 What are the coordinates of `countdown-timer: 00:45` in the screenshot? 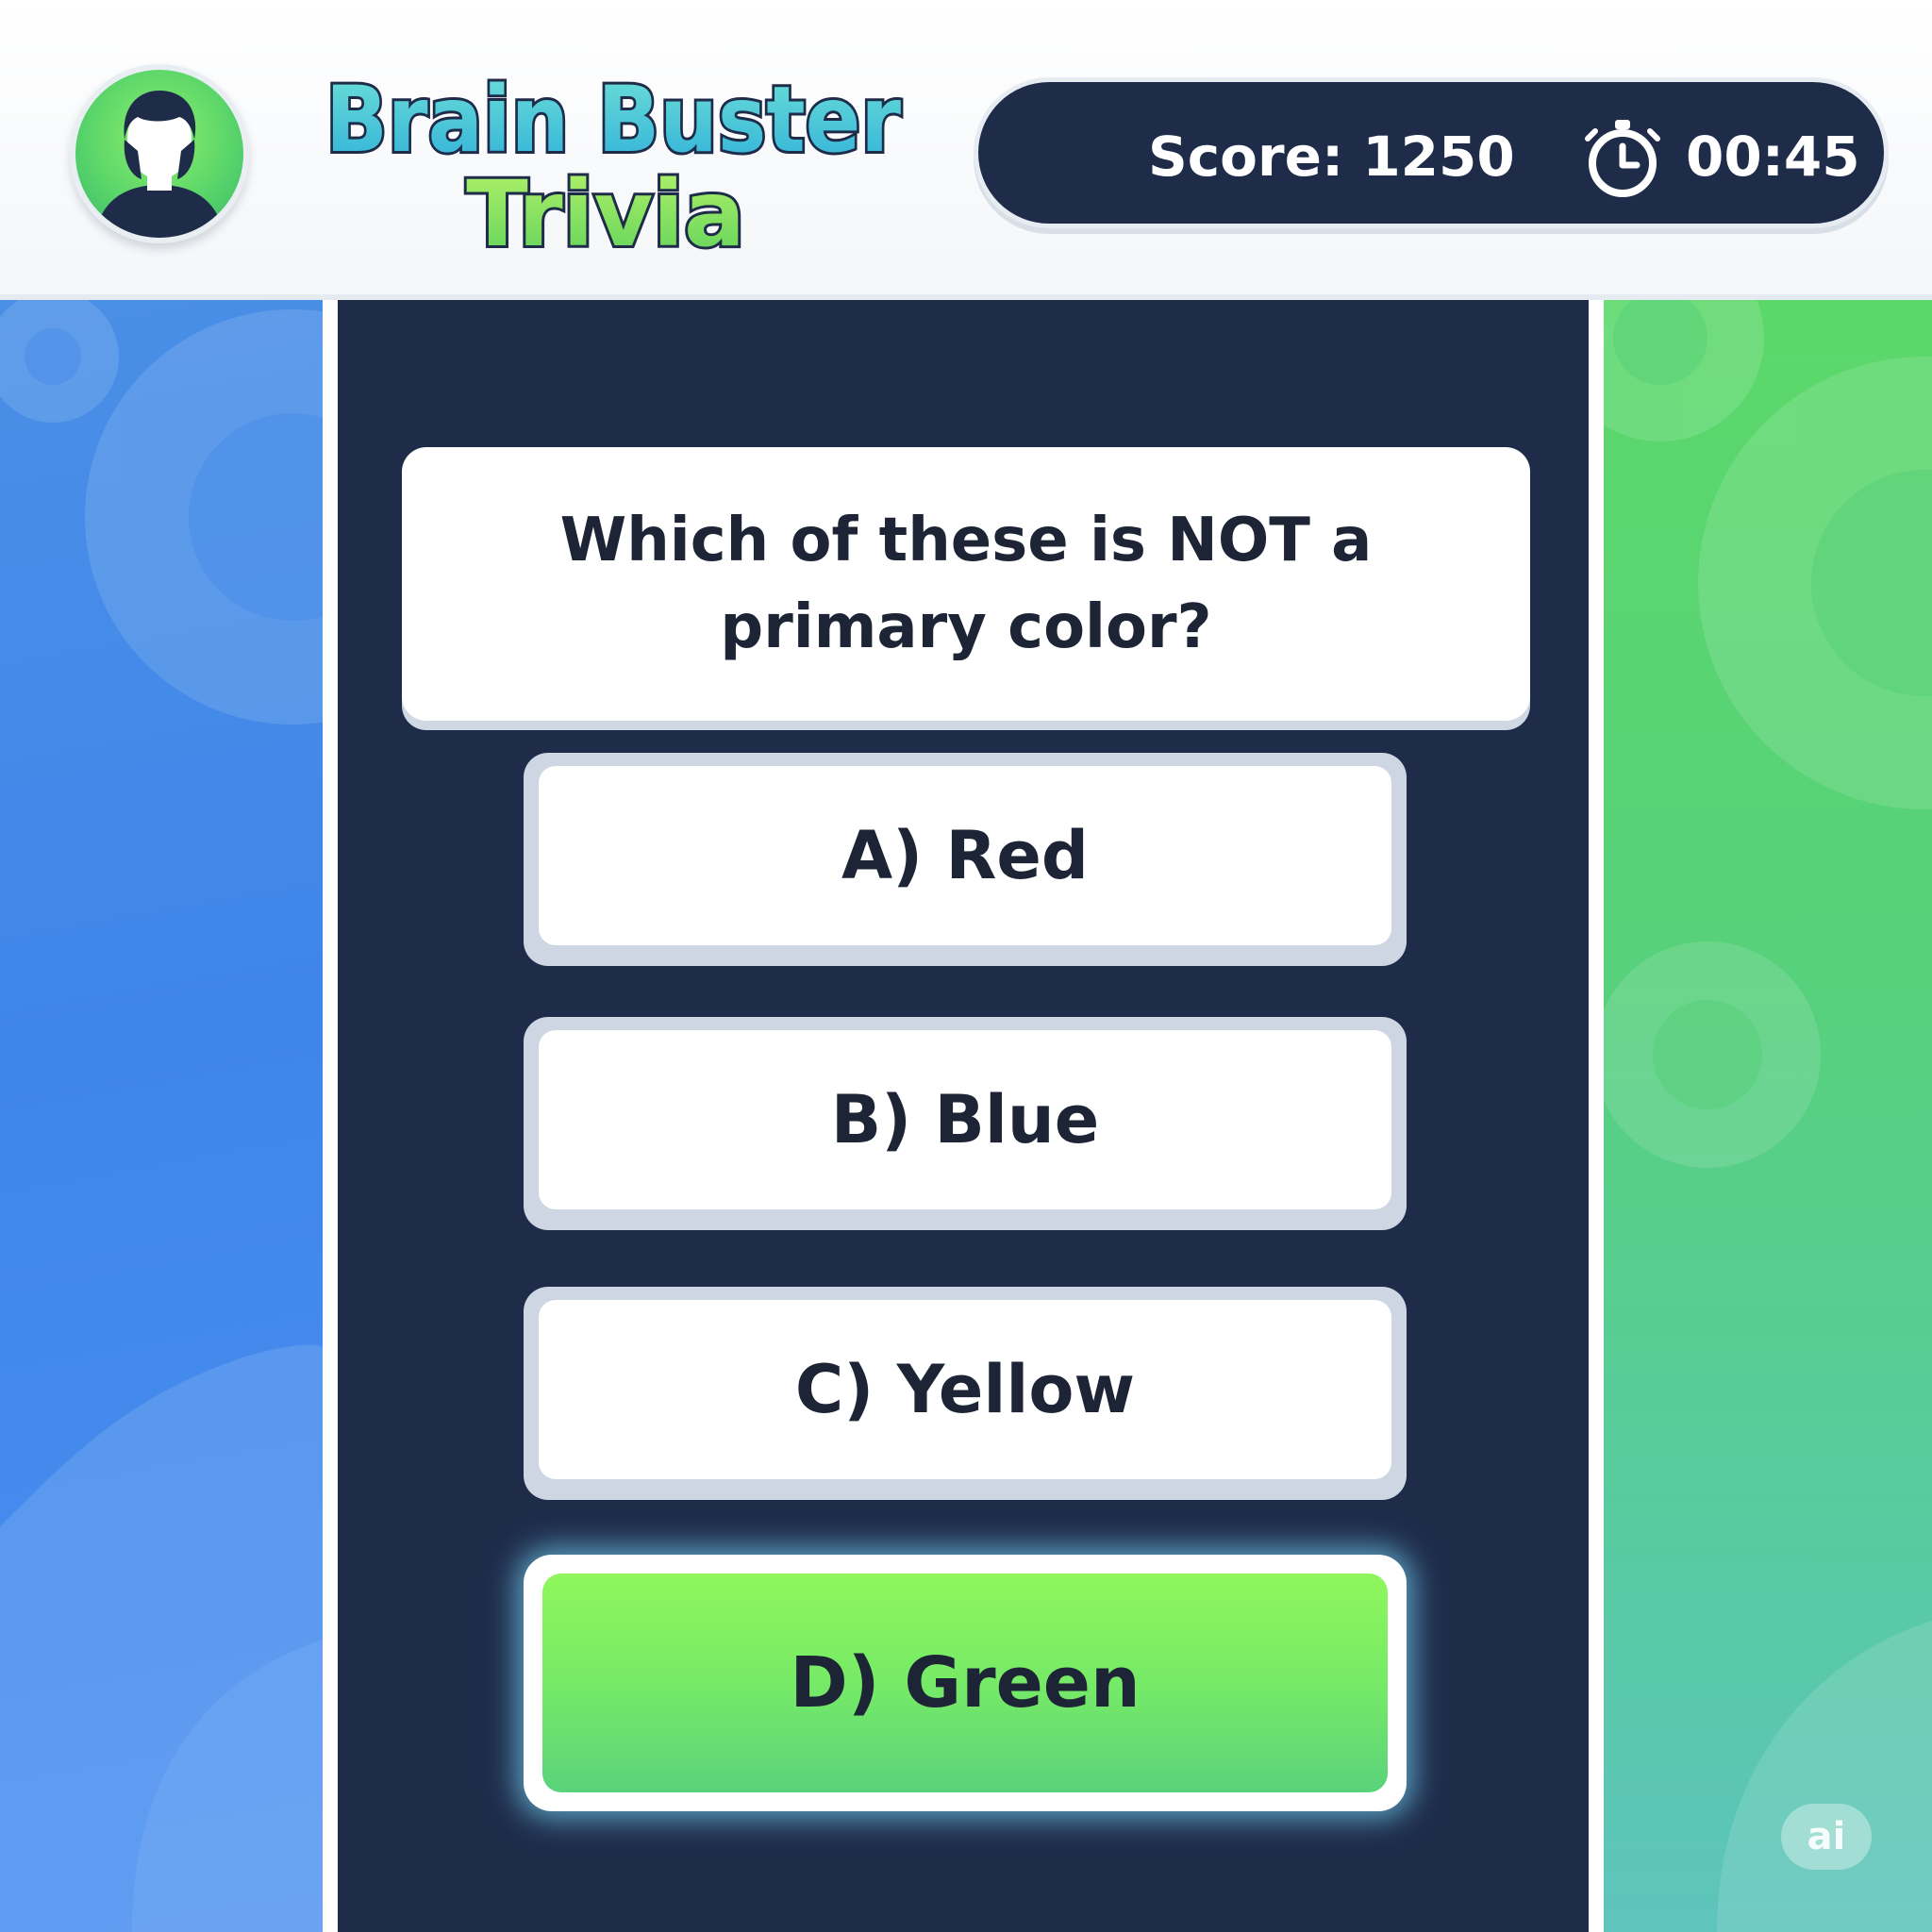 It's located at (1773, 157).